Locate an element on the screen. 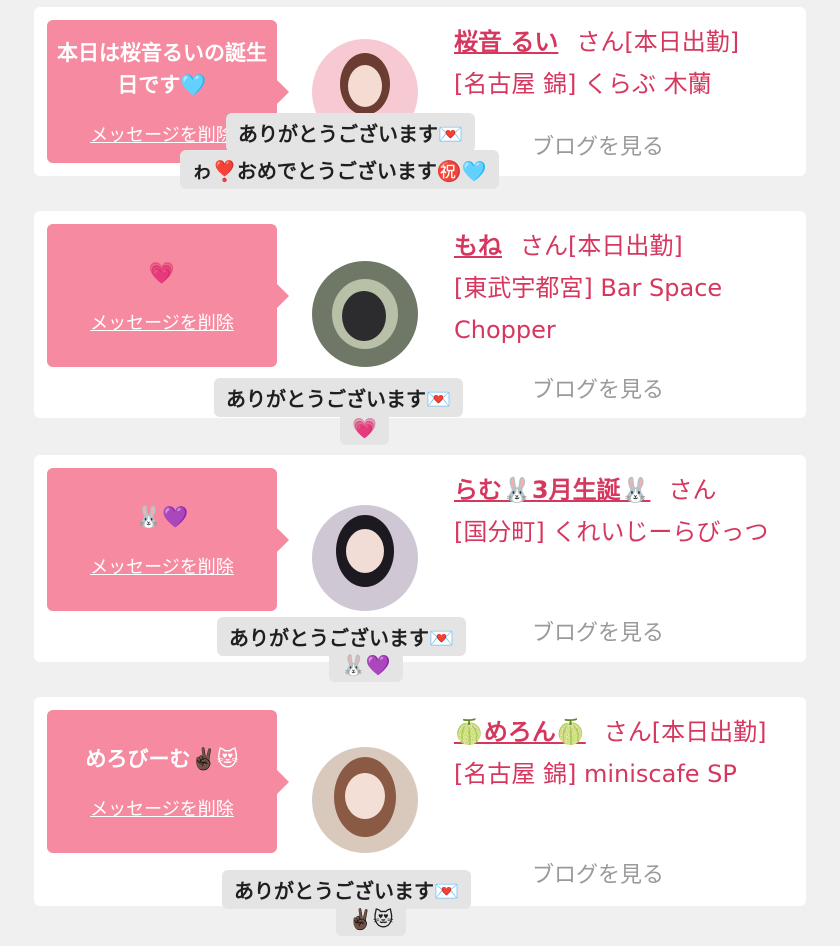 The height and width of the screenshot is (946, 840). shop-name: miniscafe SP is located at coordinates (660, 774).